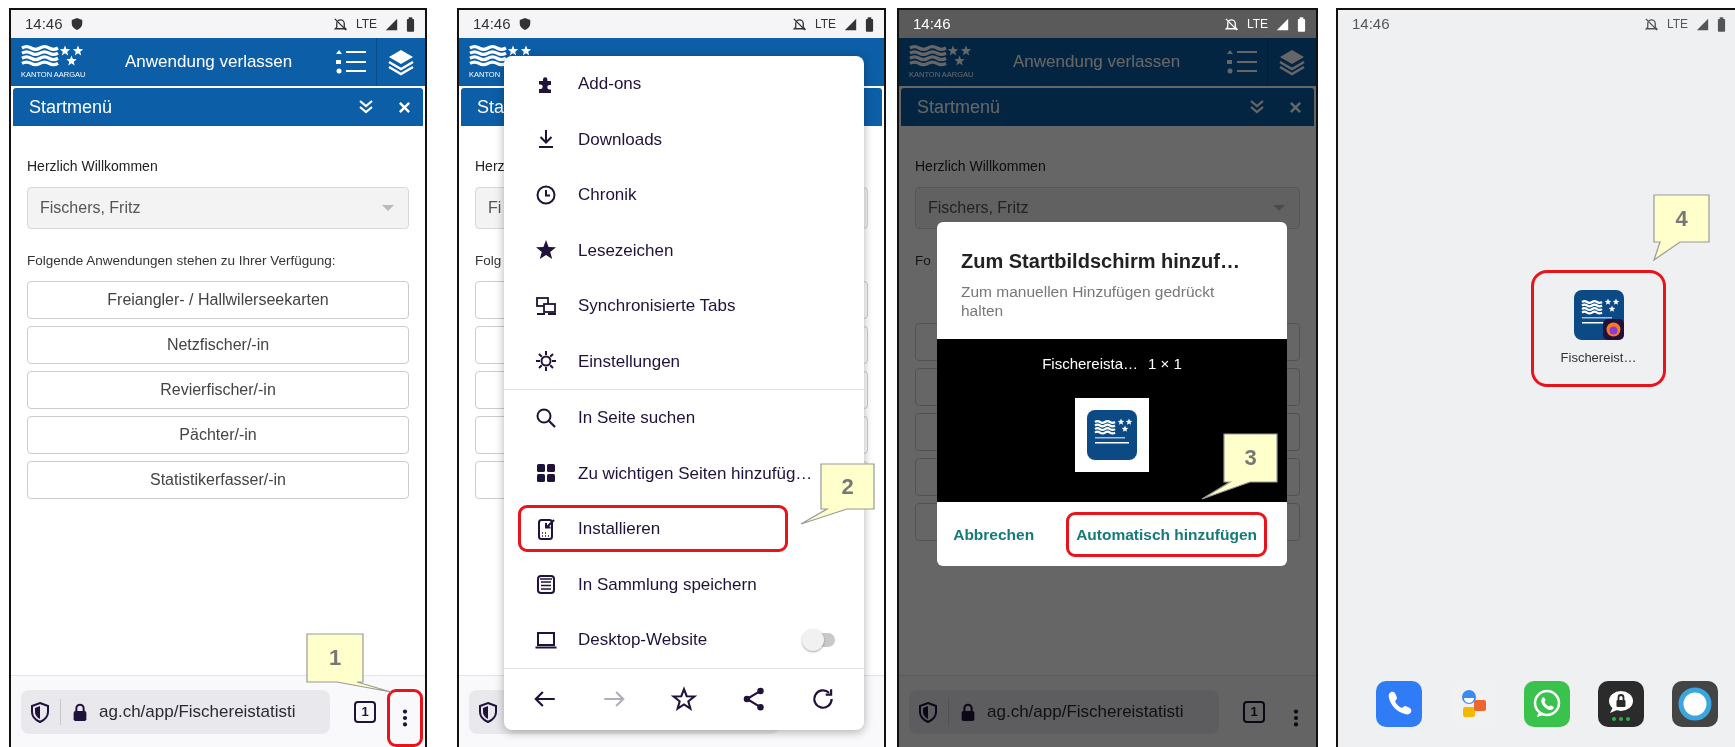 Image resolution: width=1735 pixels, height=747 pixels. I want to click on menu-item: Einstellungen, so click(665, 361).